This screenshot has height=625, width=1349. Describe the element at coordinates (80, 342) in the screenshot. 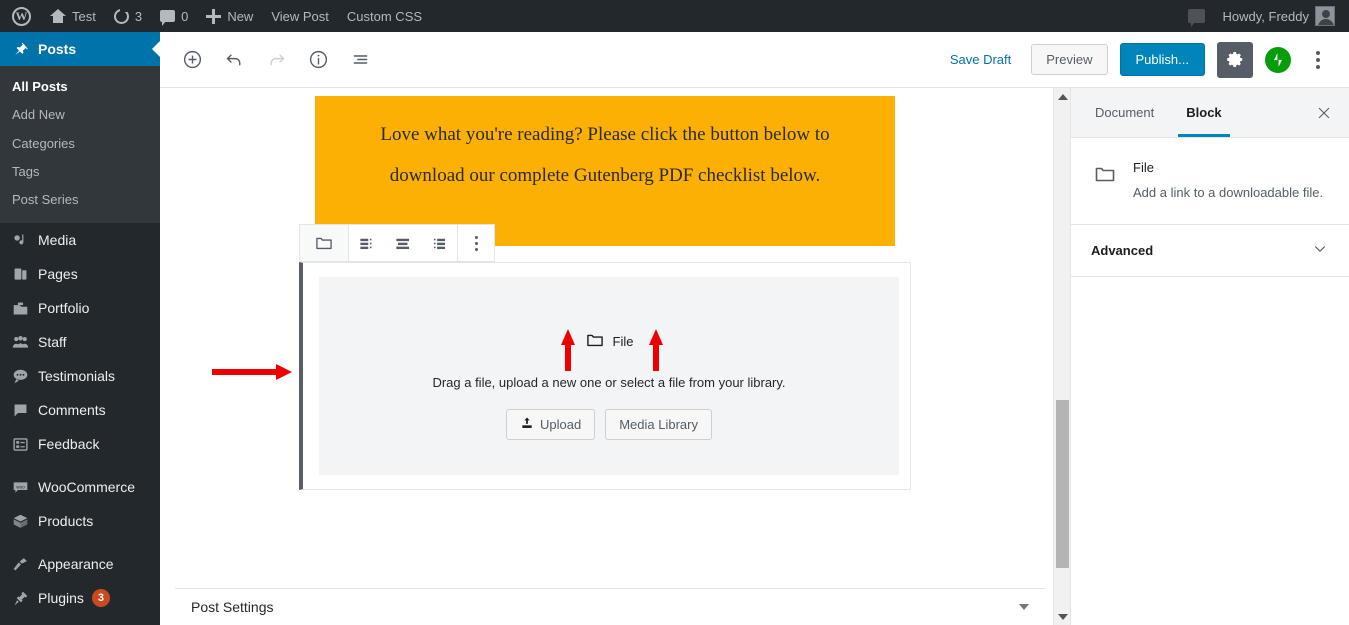

I see `sidebar-item-staff: Staff` at that location.